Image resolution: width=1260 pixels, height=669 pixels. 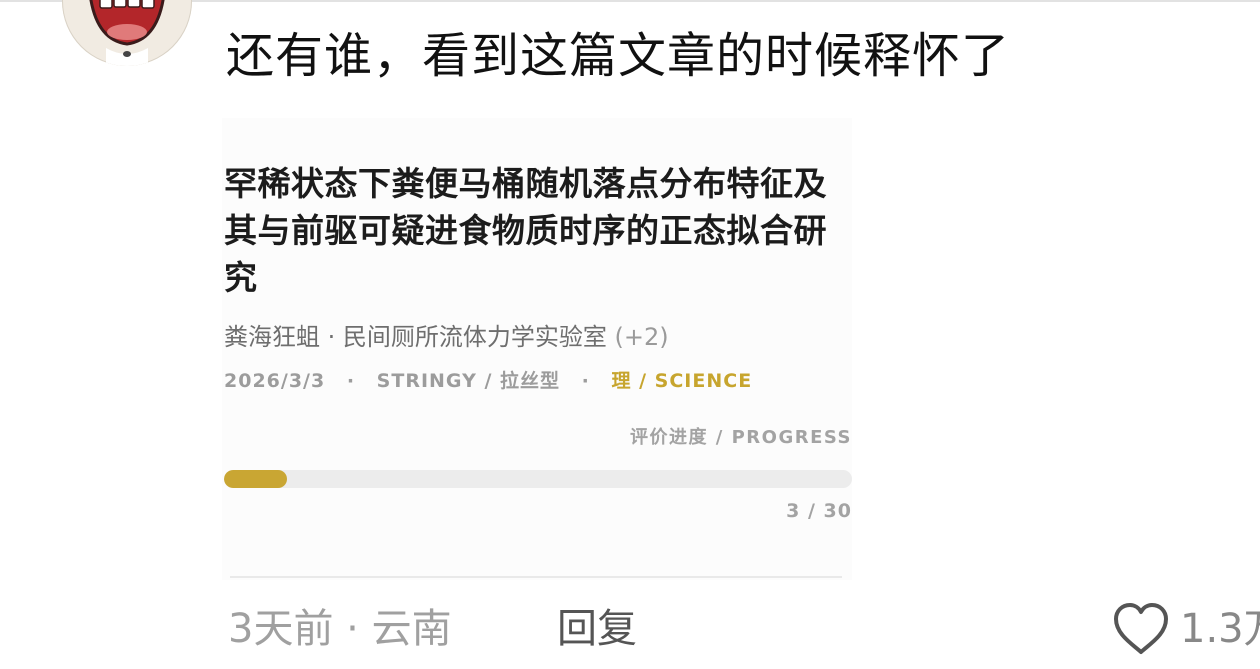 I want to click on comment-text: 还有谁，看到这篇文章的时候释怀了, so click(x=618, y=56).